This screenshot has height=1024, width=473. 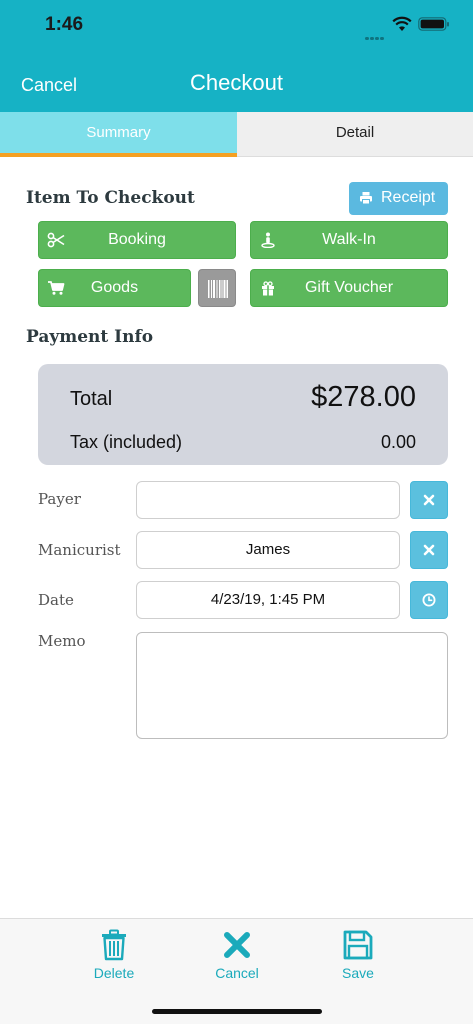 What do you see at coordinates (358, 973) in the screenshot?
I see `save-label: Save` at bounding box center [358, 973].